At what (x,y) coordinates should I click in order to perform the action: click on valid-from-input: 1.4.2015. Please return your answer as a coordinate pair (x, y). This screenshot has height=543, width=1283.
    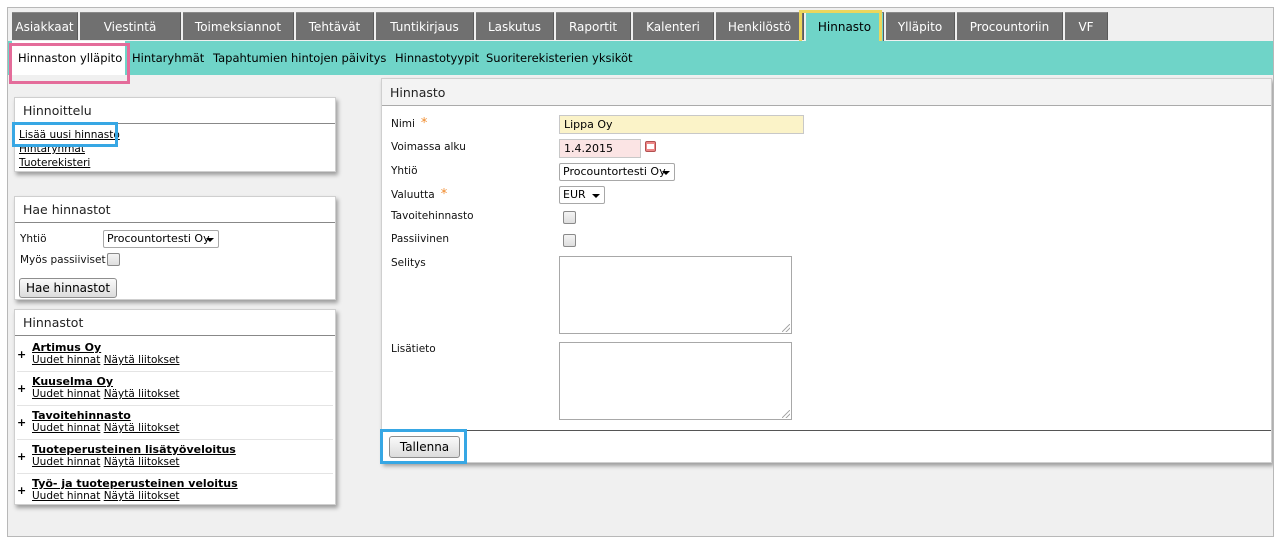
    Looking at the image, I should click on (600, 148).